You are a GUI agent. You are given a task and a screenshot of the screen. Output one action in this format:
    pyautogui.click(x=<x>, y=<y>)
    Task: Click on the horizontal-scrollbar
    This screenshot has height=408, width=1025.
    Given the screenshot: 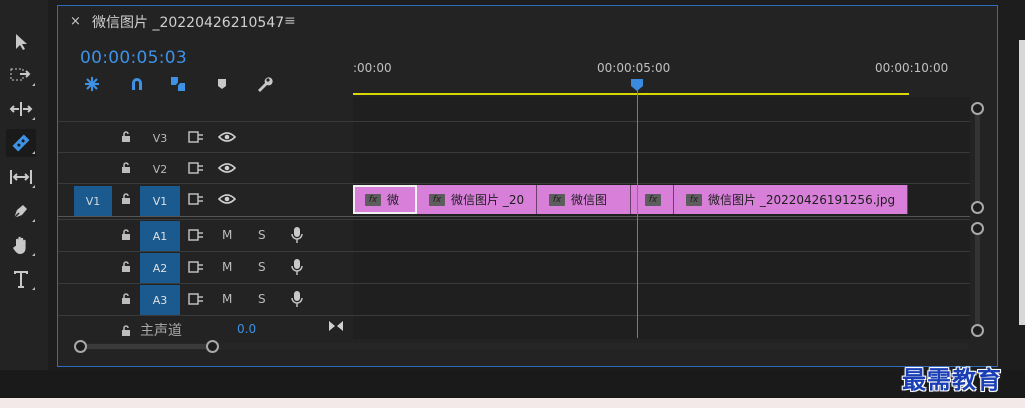 What is the action you would take?
    pyautogui.click(x=146, y=346)
    